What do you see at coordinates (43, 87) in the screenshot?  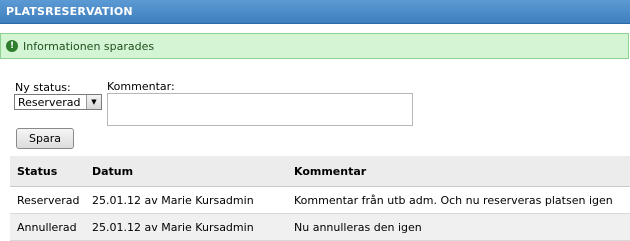 I see `status-label: Ny status:` at bounding box center [43, 87].